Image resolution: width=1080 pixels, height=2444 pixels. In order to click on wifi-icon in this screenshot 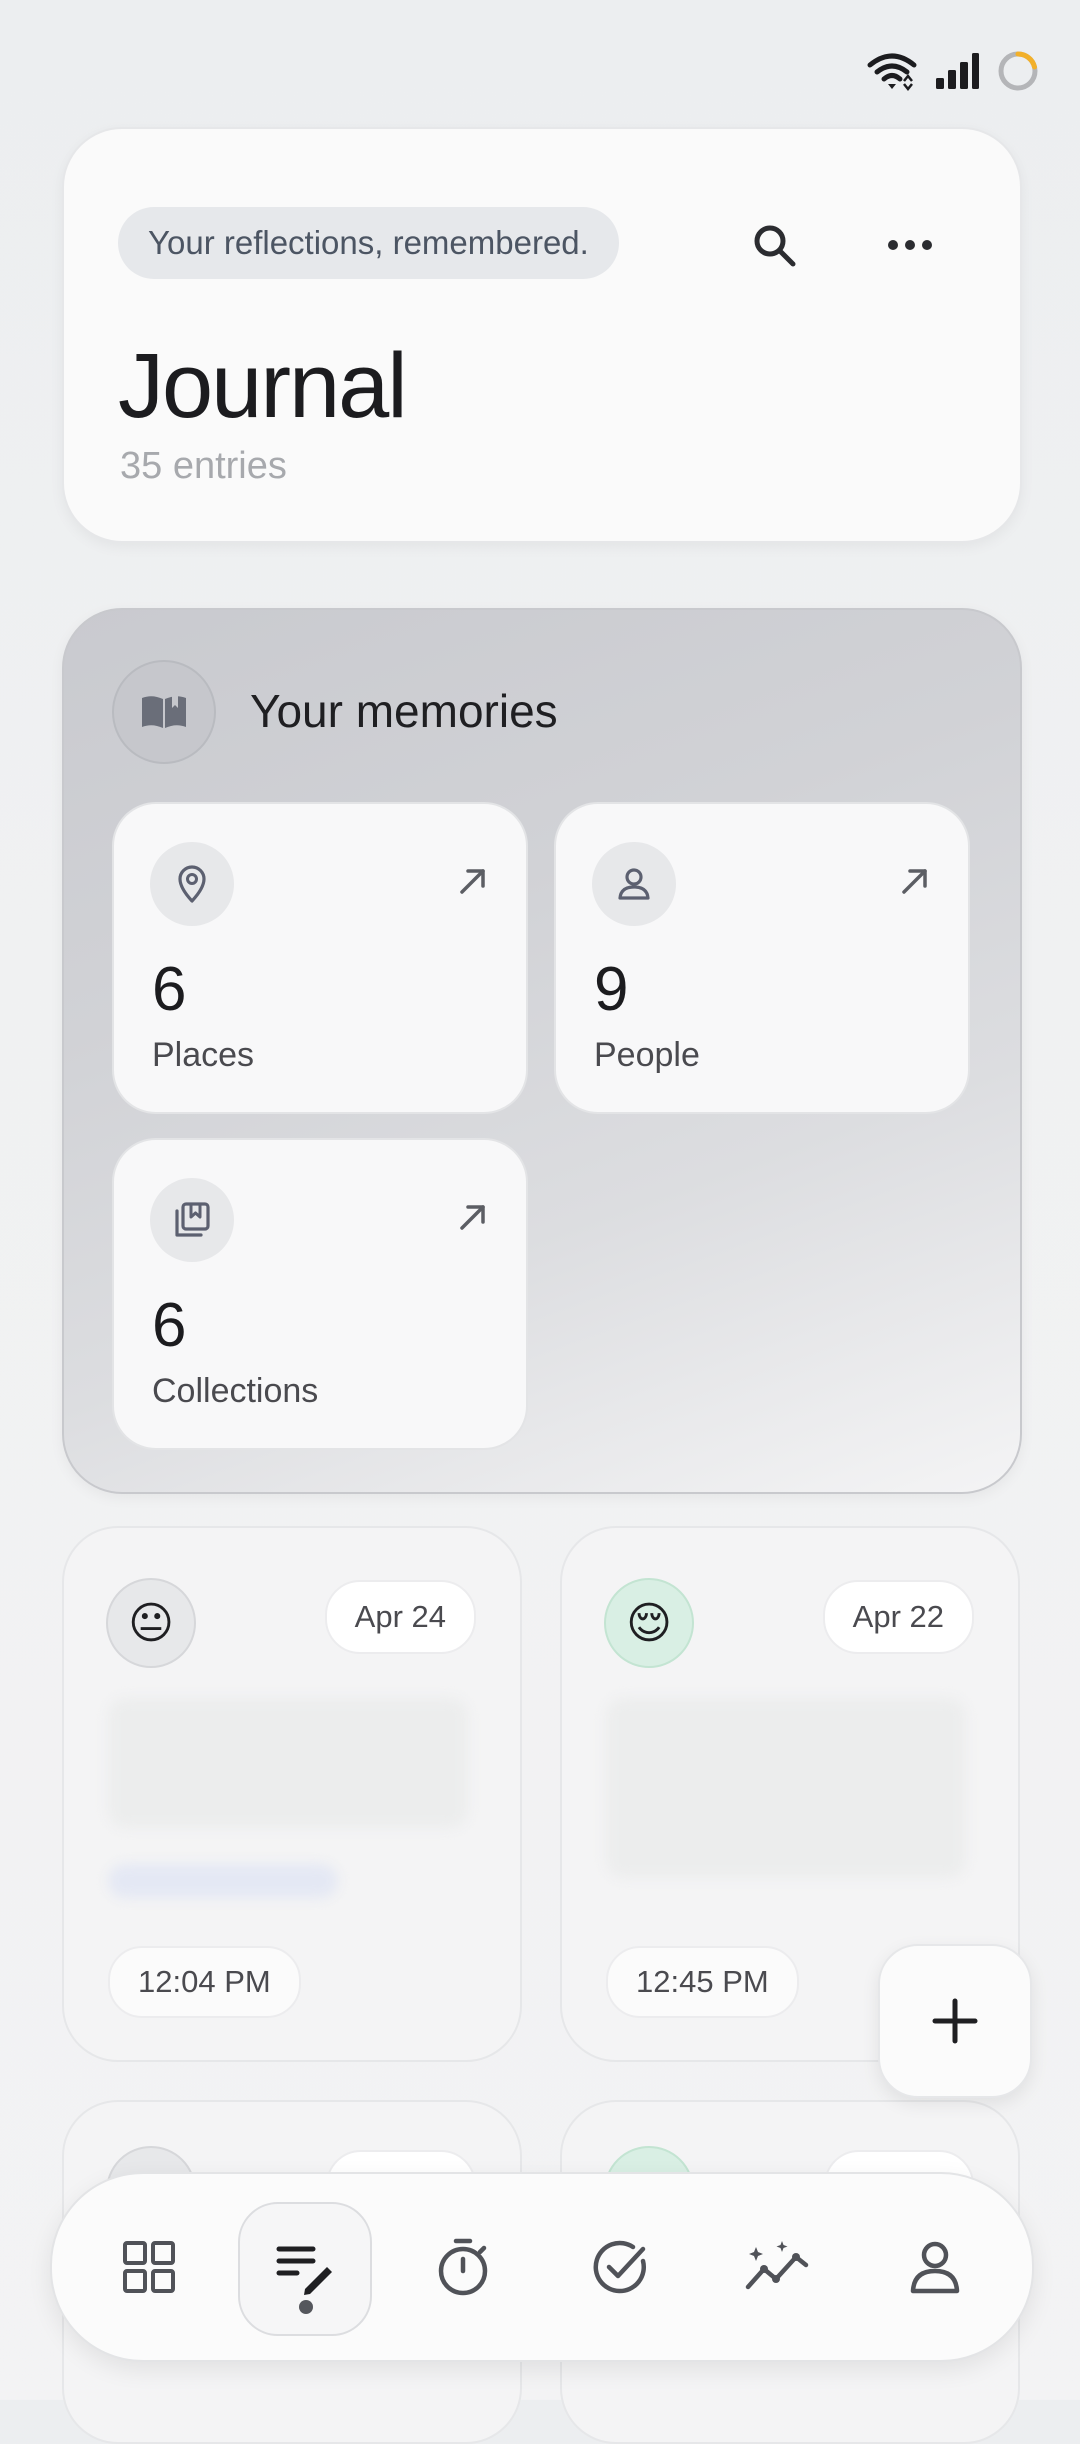, I will do `click(892, 72)`.